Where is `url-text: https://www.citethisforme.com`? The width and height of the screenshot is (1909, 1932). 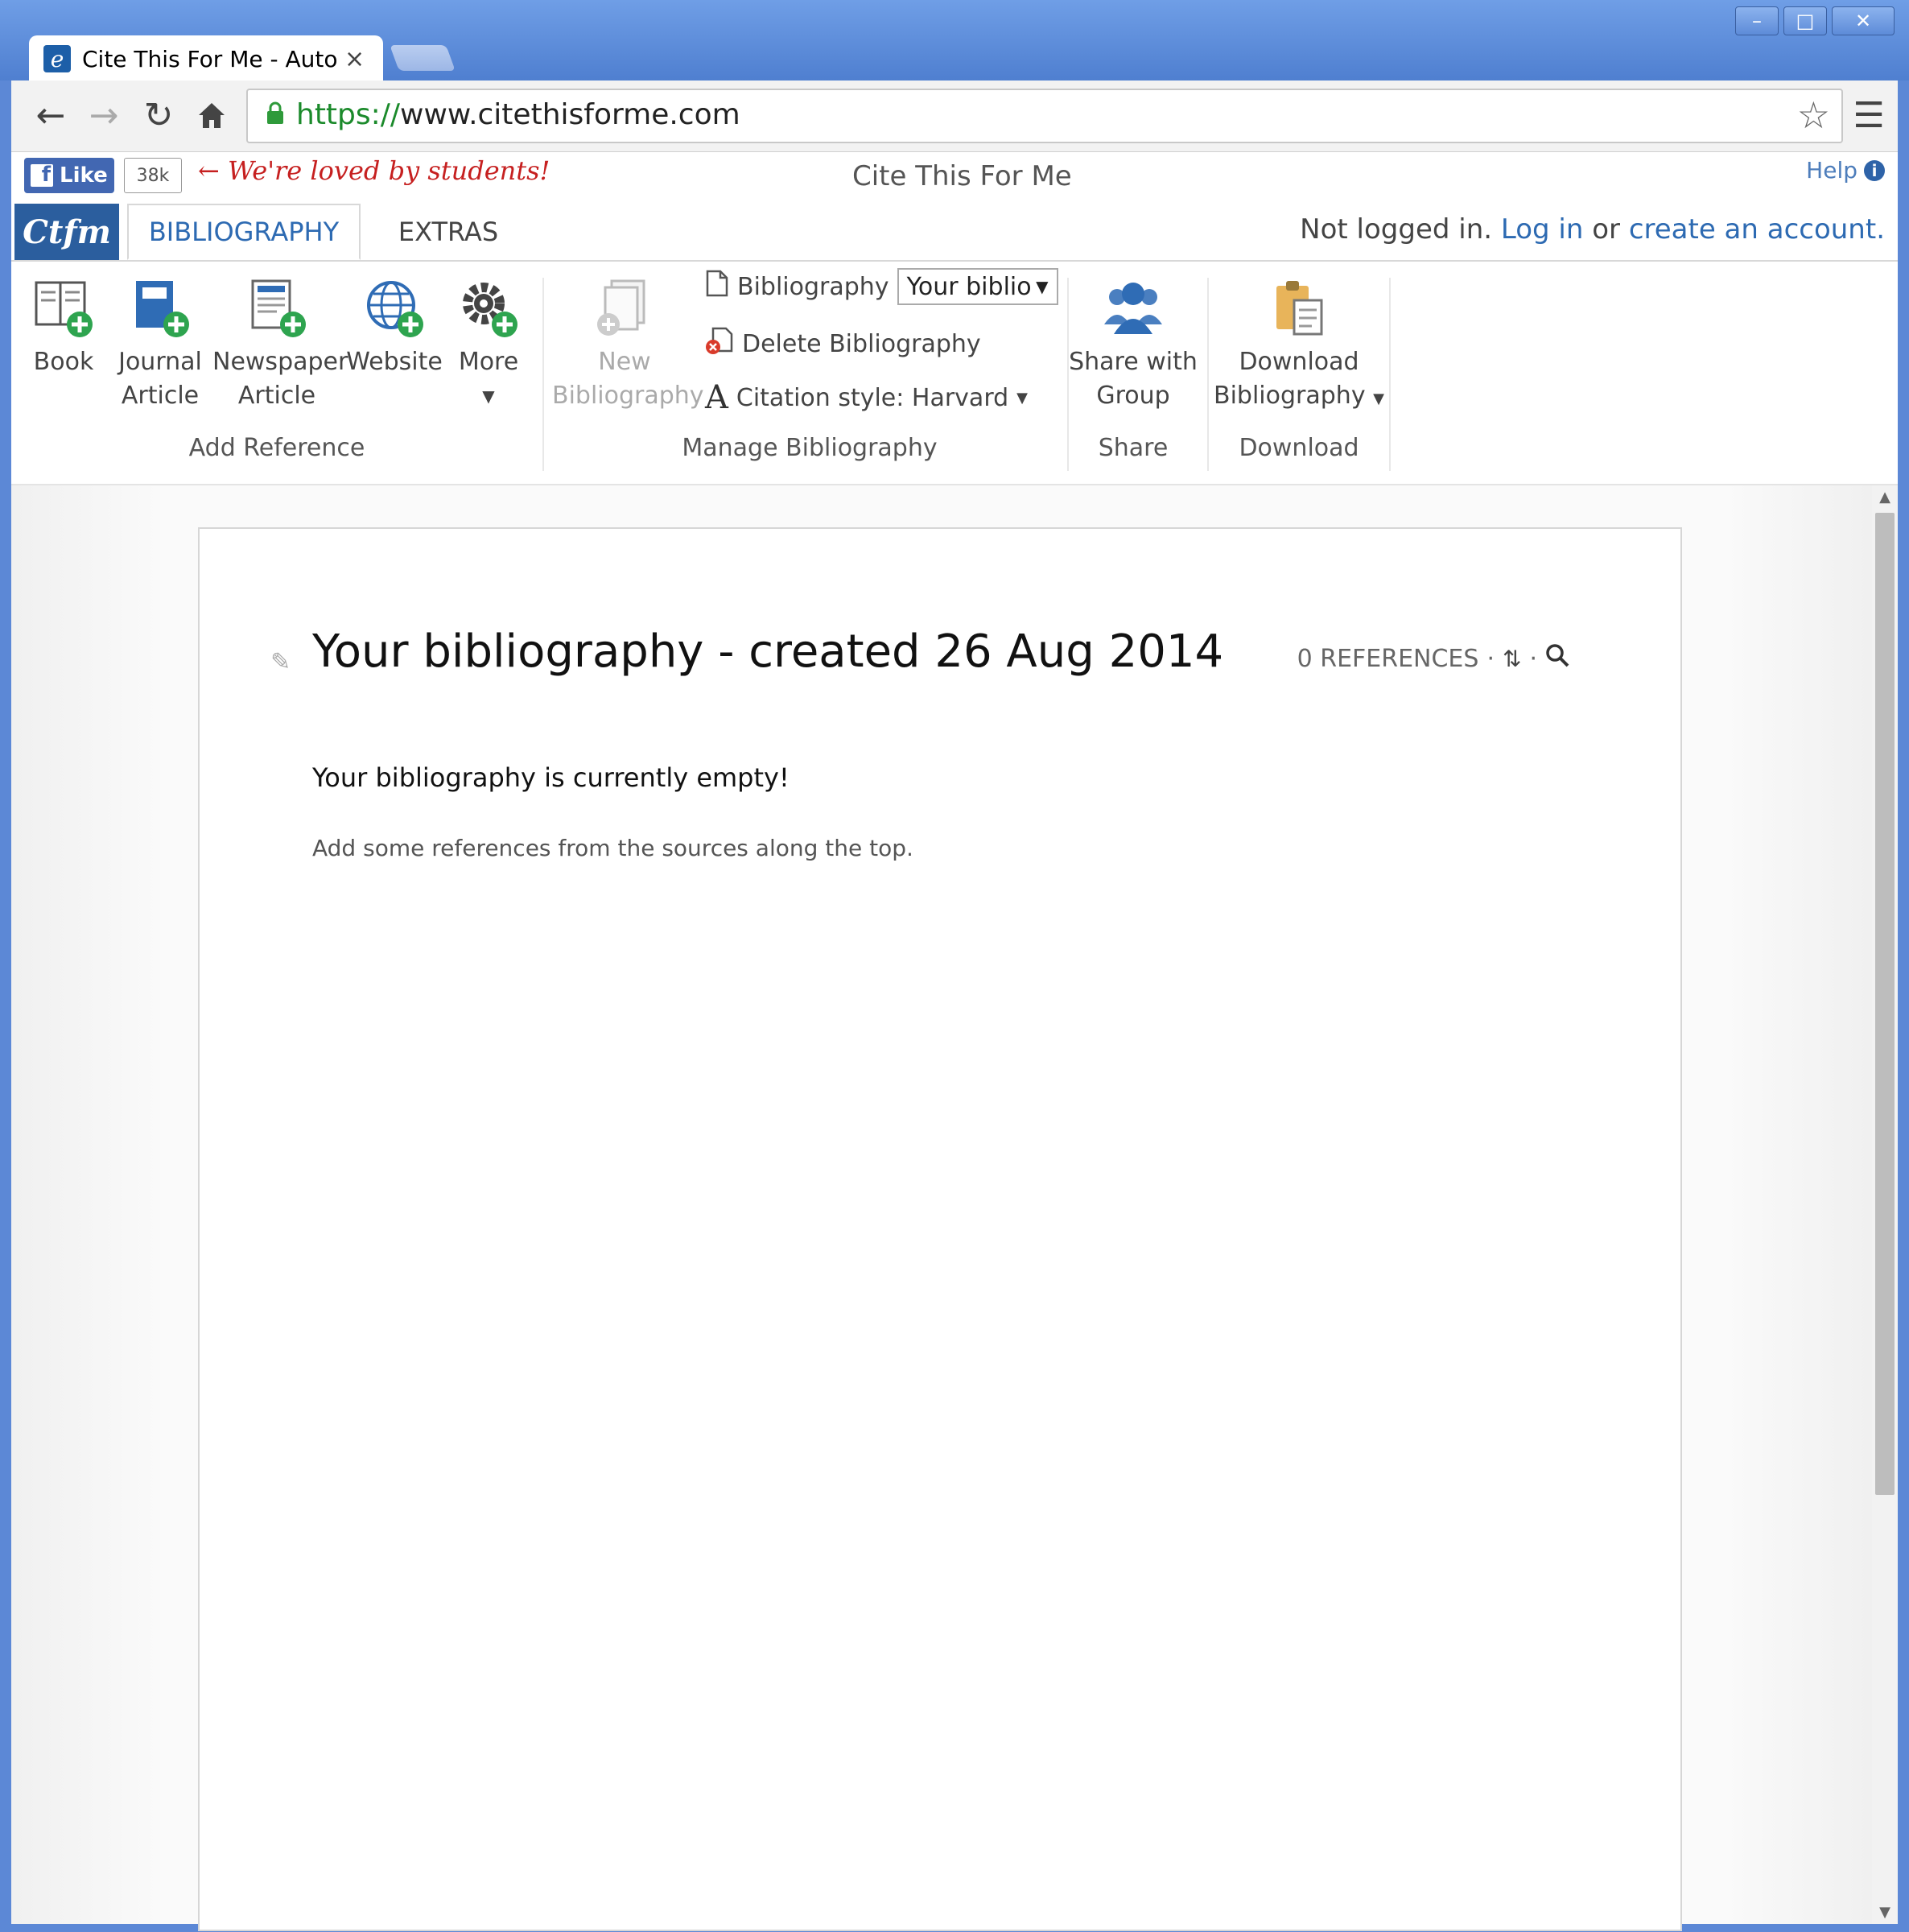
url-text: https://www.citethisforme.com is located at coordinates (518, 114).